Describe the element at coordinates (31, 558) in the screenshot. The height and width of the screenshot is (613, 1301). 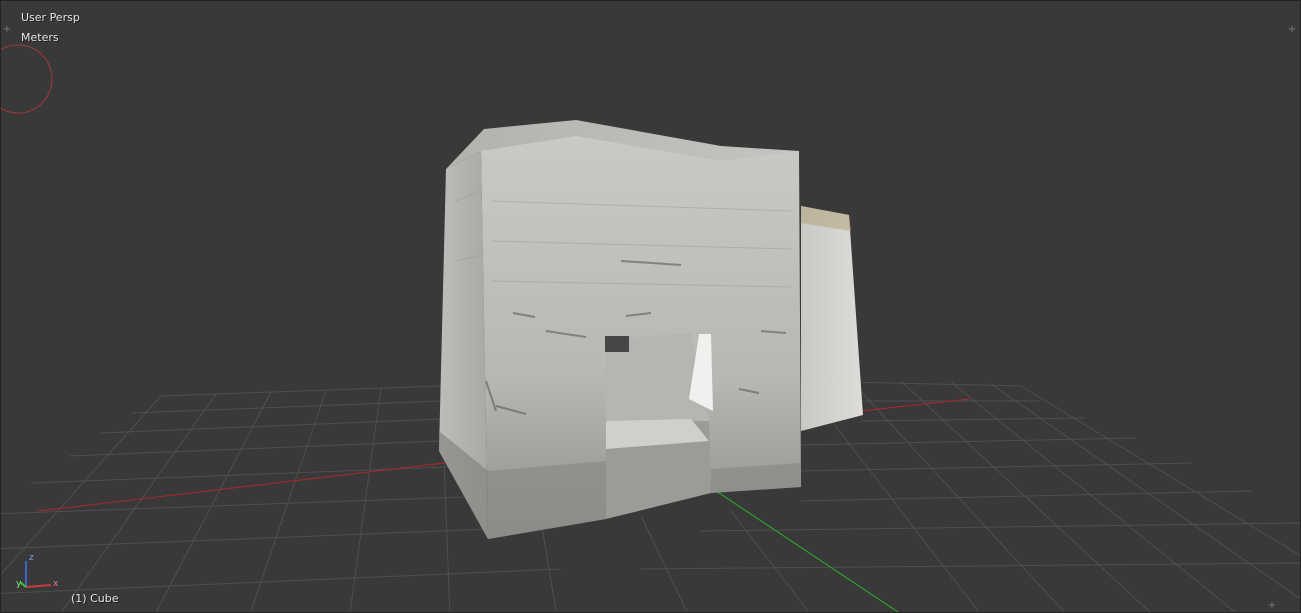
I see `z-axis-label: z` at that location.